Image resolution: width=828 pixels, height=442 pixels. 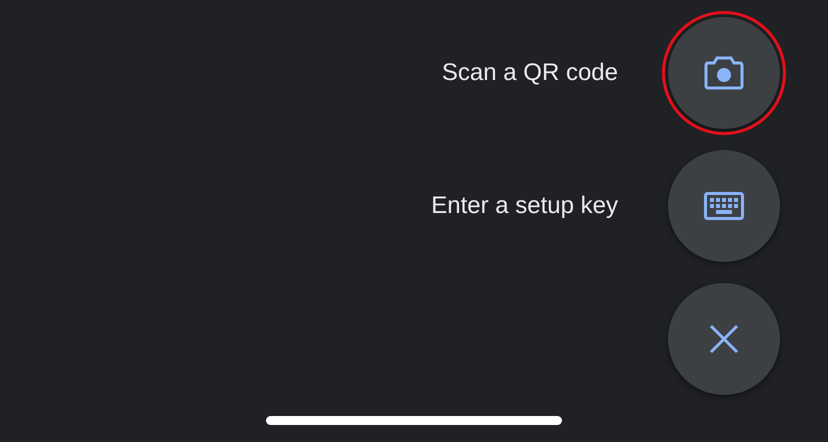 What do you see at coordinates (724, 206) in the screenshot?
I see `keyboard-icon` at bounding box center [724, 206].